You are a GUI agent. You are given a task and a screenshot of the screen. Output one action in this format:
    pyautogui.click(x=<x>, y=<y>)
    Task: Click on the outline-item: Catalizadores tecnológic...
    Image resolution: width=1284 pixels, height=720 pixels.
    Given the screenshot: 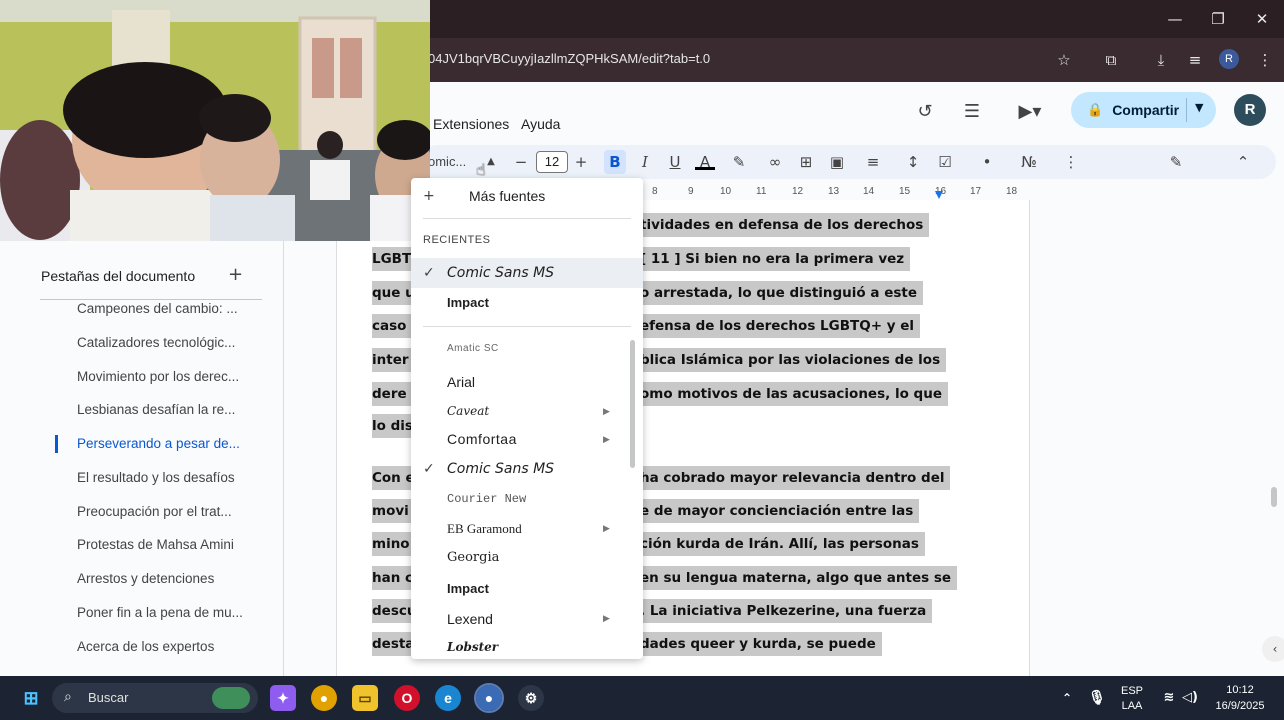 What is the action you would take?
    pyautogui.click(x=156, y=342)
    